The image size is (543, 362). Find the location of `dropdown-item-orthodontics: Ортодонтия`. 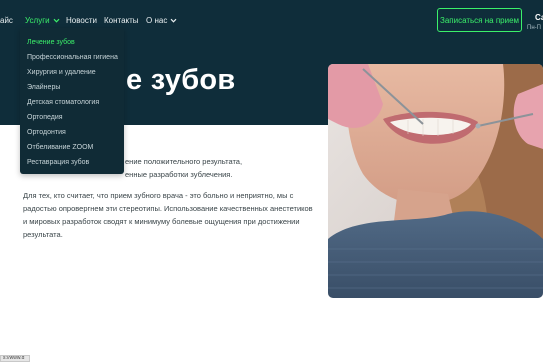

dropdown-item-orthodontics: Ортодонтия is located at coordinates (72, 132).